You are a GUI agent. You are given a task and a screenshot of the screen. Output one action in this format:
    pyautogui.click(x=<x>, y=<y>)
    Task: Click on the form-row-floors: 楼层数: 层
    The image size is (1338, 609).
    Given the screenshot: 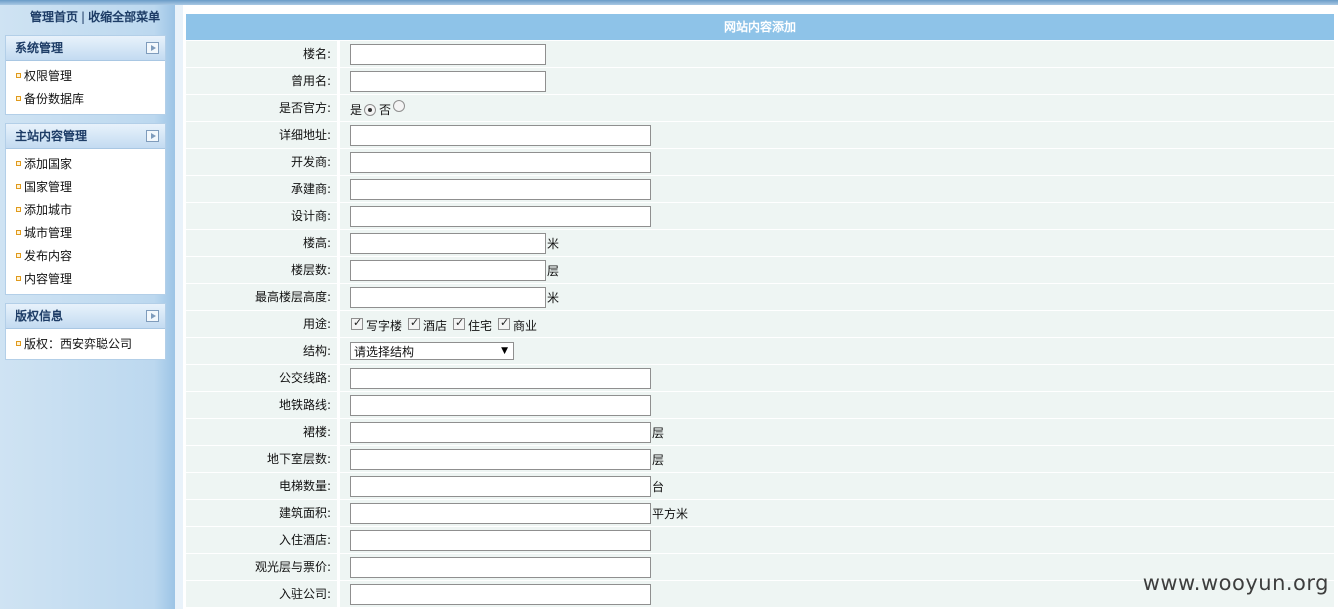 What is the action you would take?
    pyautogui.click(x=760, y=270)
    